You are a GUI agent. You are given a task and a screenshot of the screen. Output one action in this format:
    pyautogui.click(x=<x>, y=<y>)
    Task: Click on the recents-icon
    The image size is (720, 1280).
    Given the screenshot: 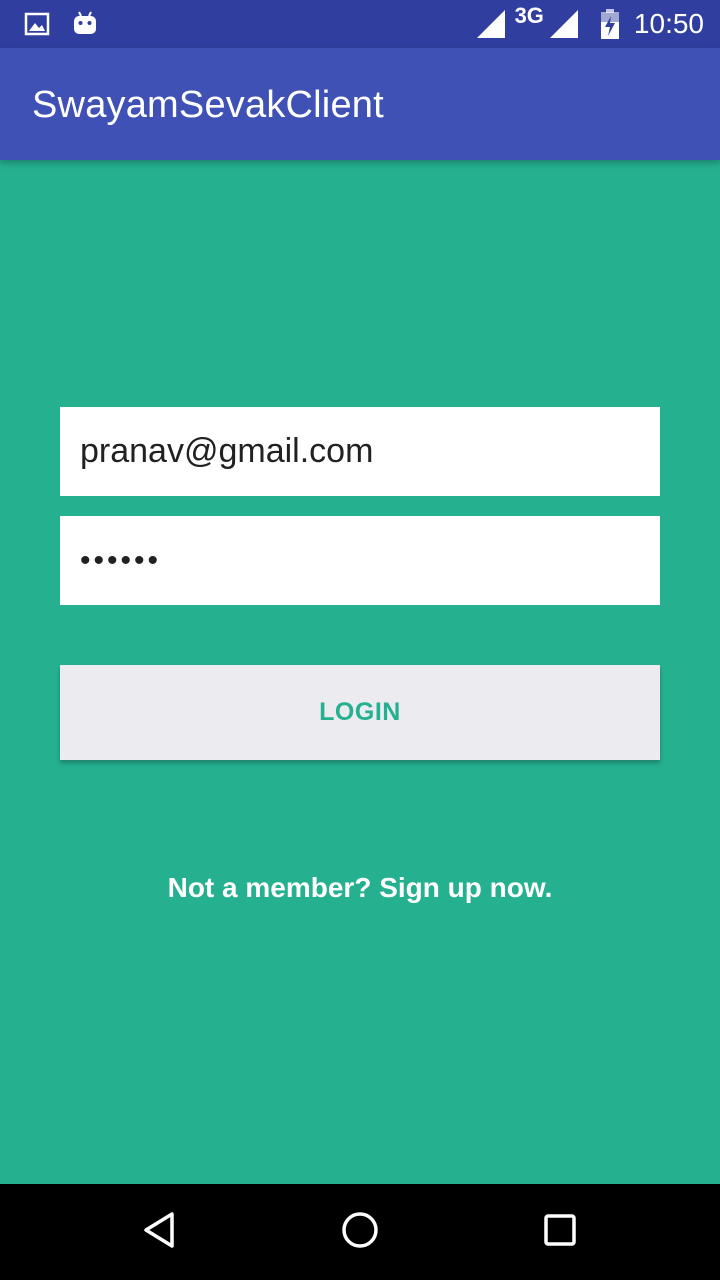 What is the action you would take?
    pyautogui.click(x=560, y=1232)
    